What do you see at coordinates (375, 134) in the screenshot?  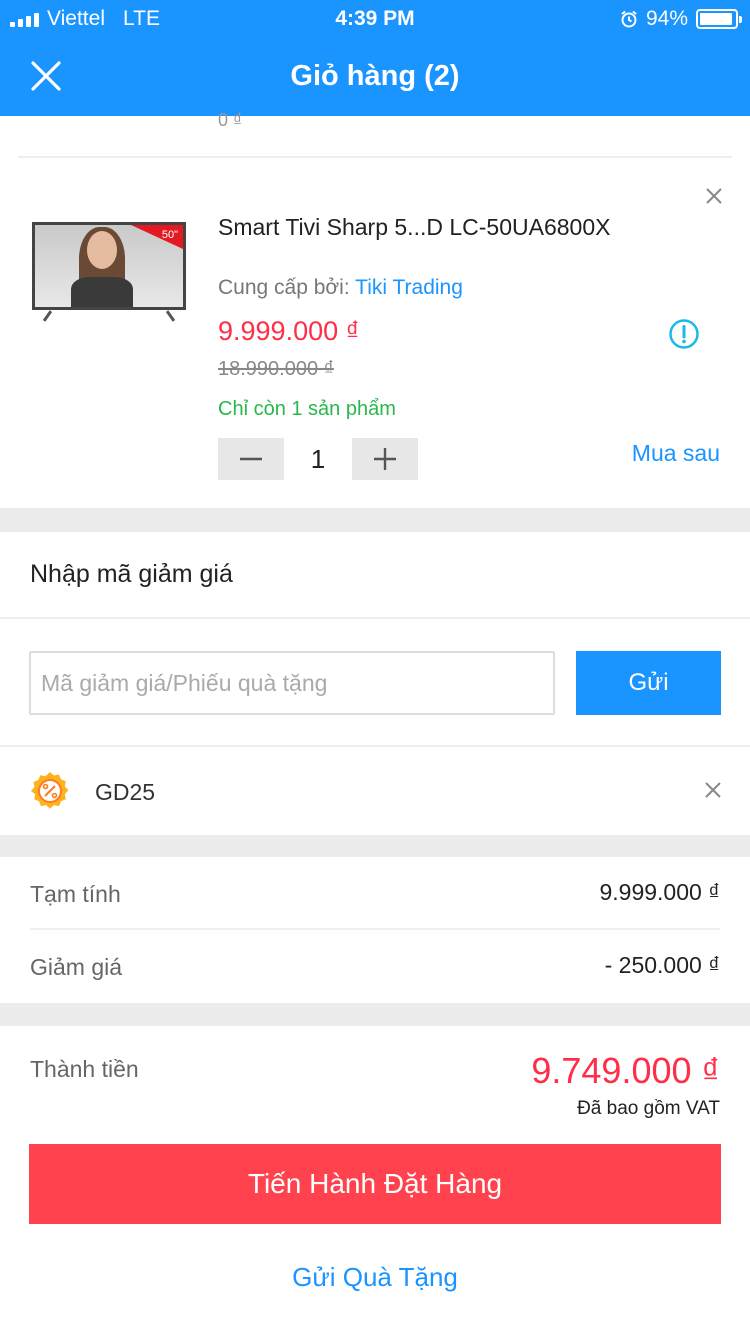 I see `previous-cart-item: 0 ₫` at bounding box center [375, 134].